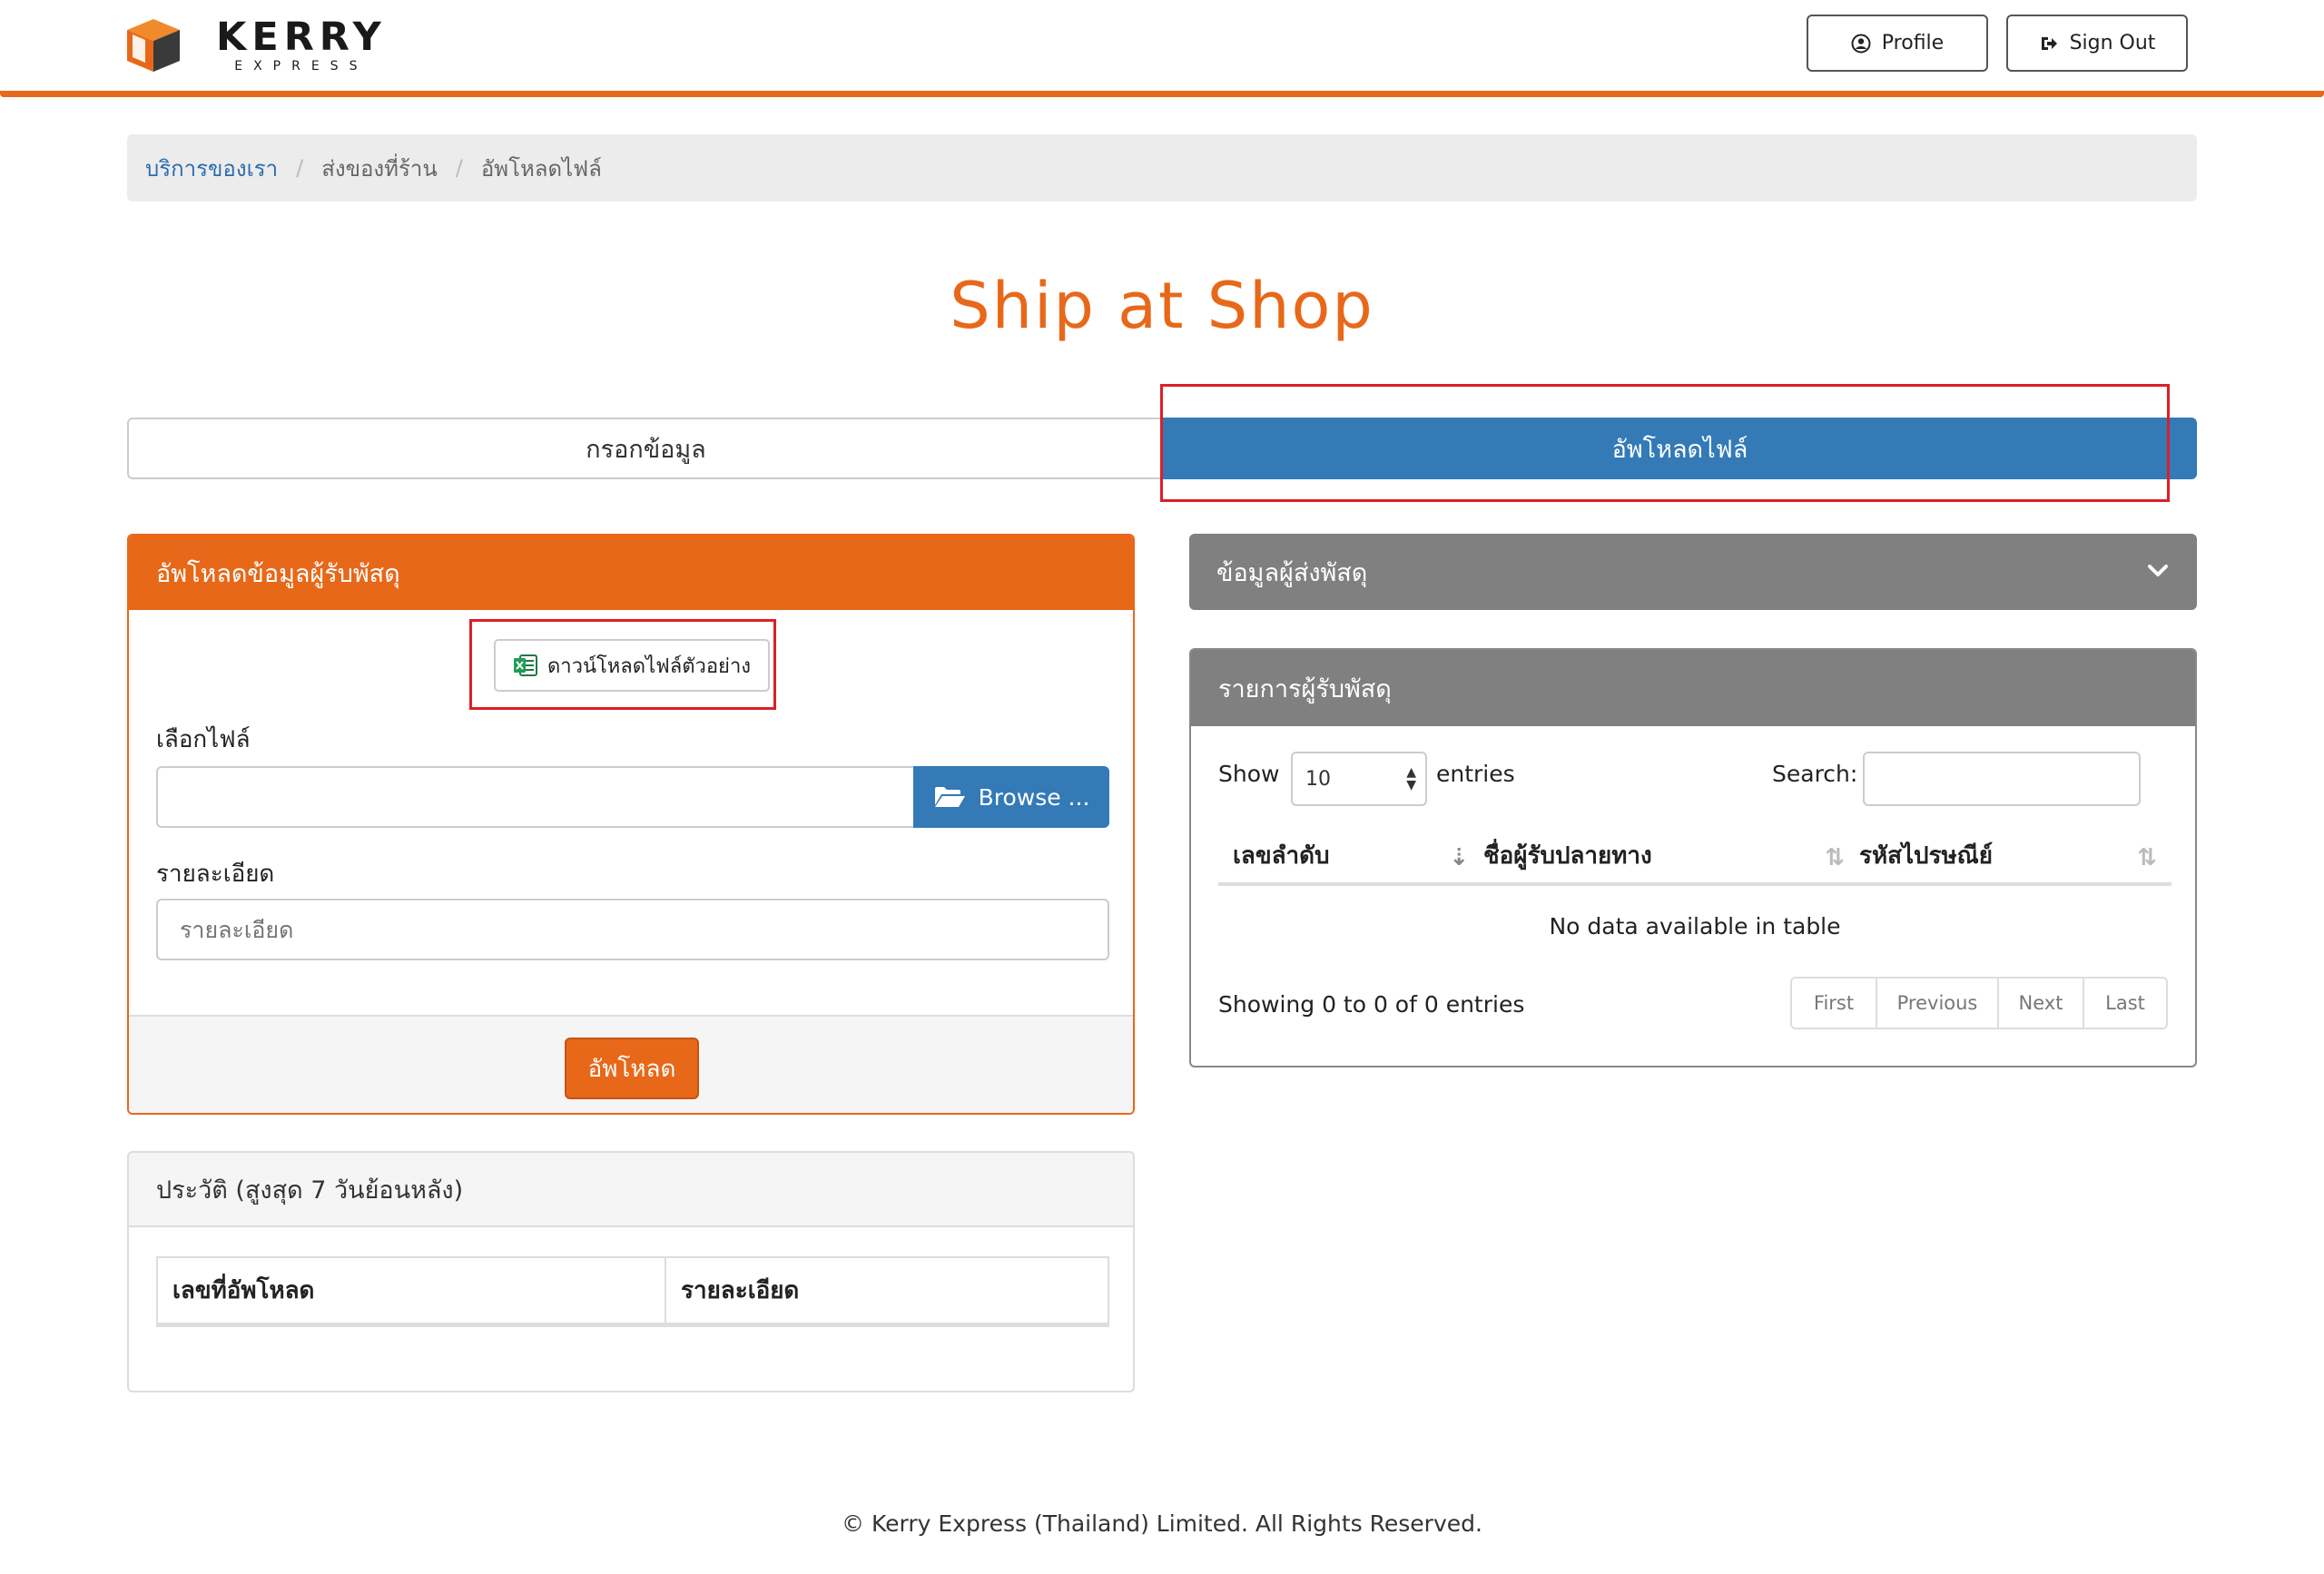  I want to click on search-input, so click(2002, 779).